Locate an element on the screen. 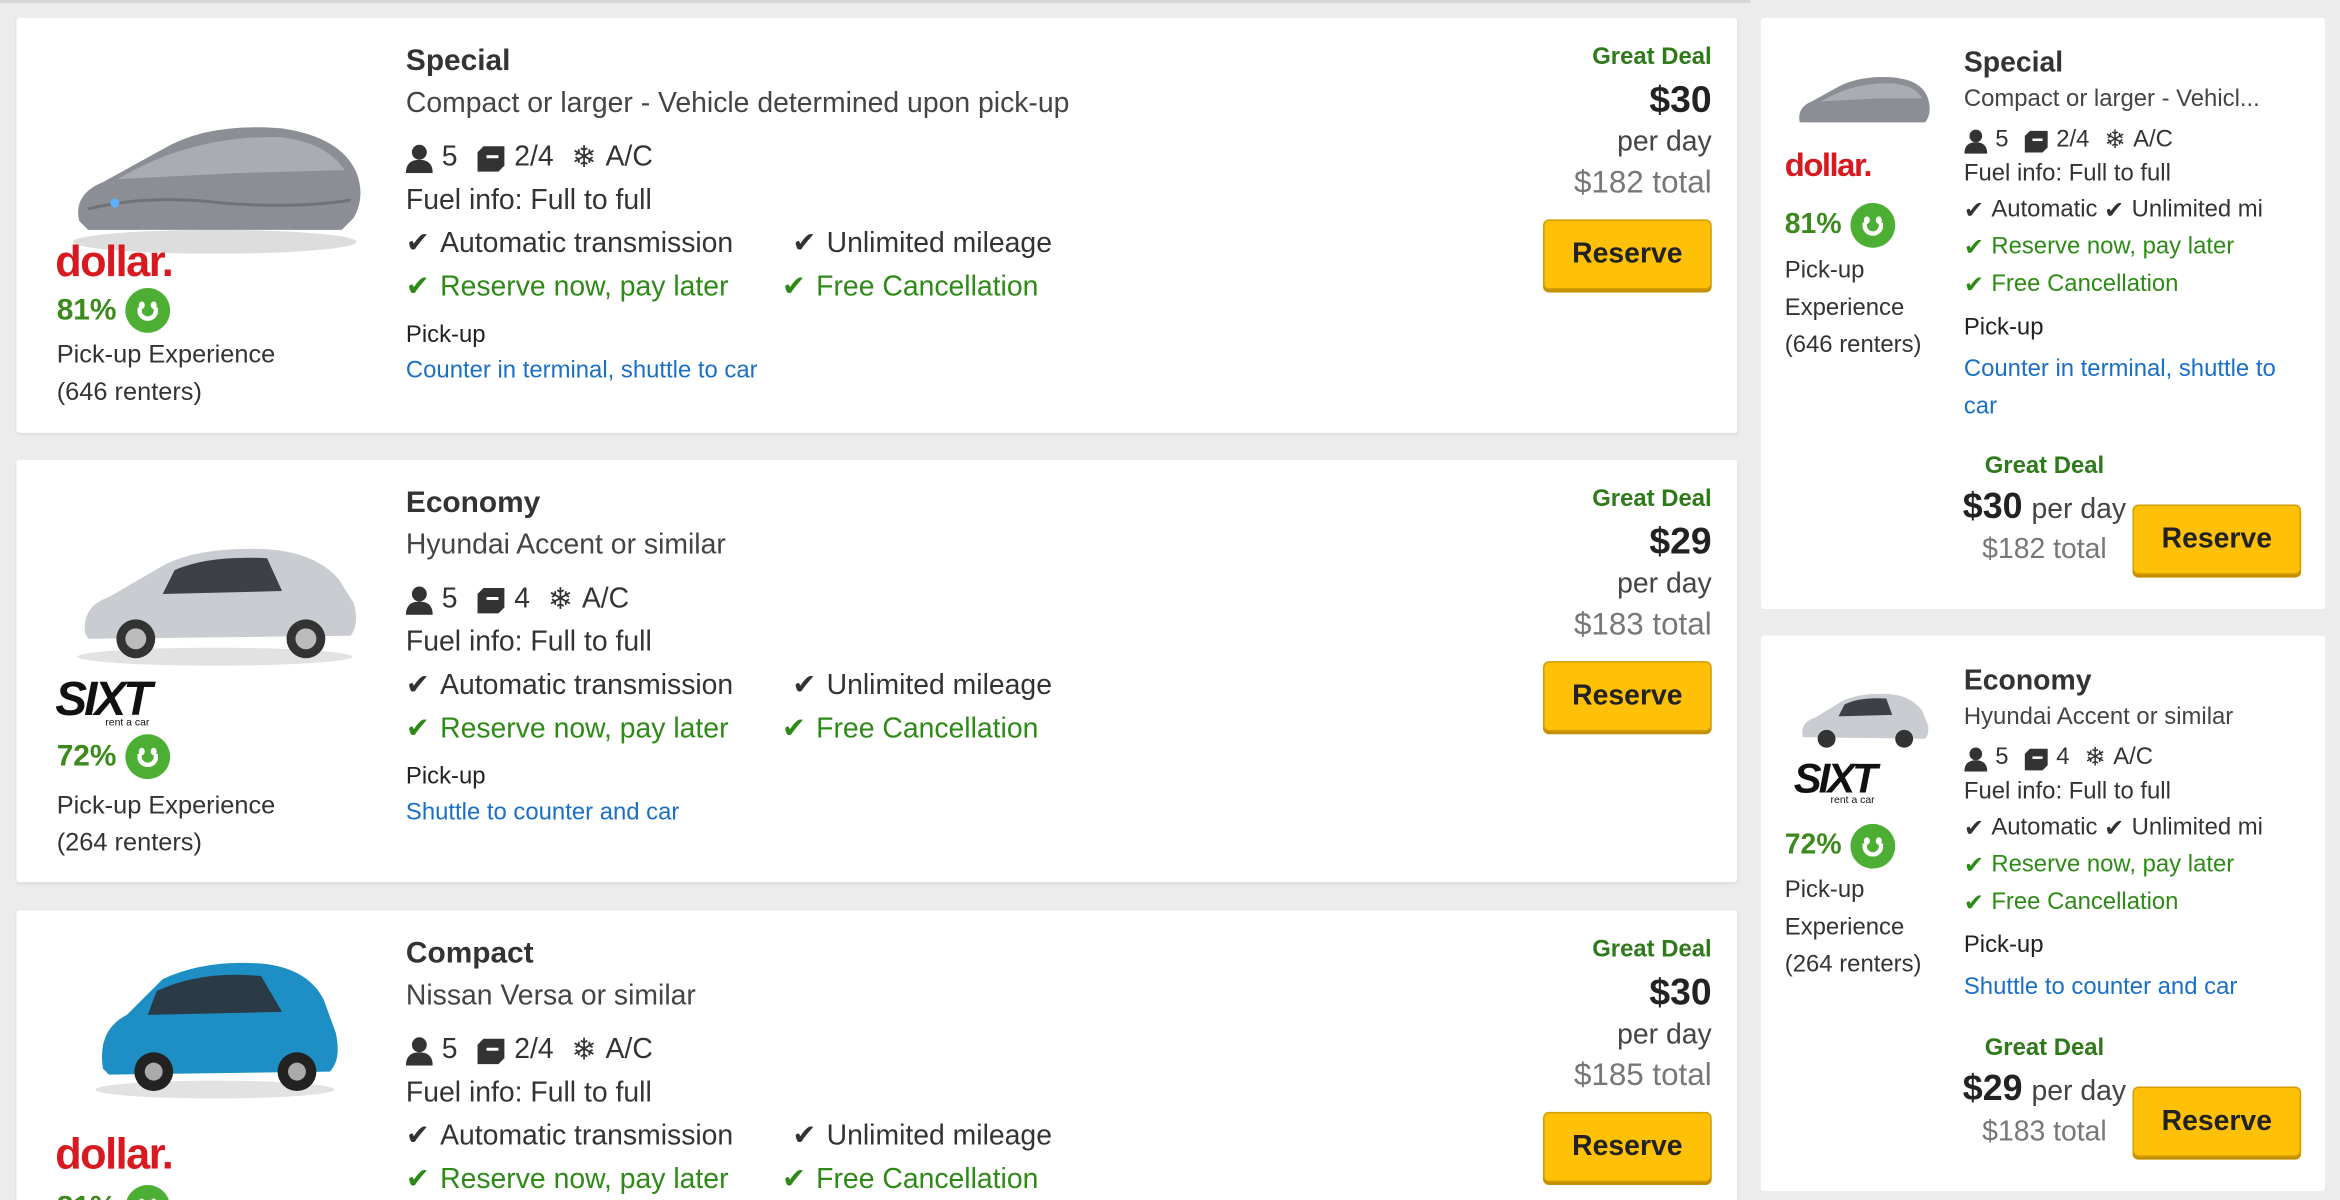  bag-icon is located at coordinates (490, 600).